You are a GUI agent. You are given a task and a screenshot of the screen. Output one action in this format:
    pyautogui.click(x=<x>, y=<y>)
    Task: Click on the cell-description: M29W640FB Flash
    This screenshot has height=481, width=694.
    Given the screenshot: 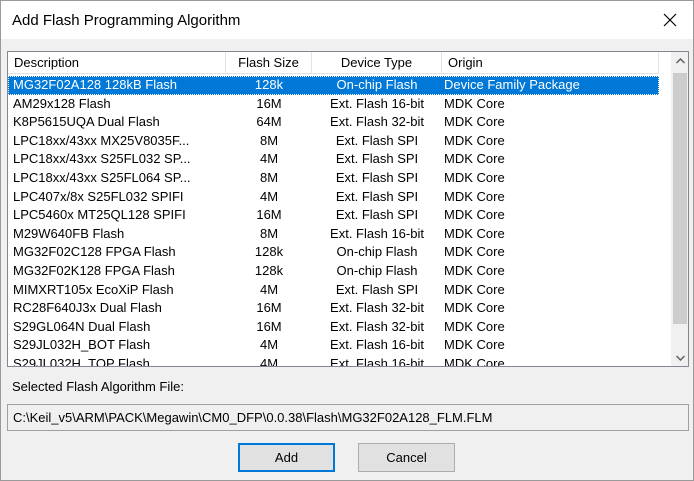 What is the action you would take?
    pyautogui.click(x=69, y=233)
    